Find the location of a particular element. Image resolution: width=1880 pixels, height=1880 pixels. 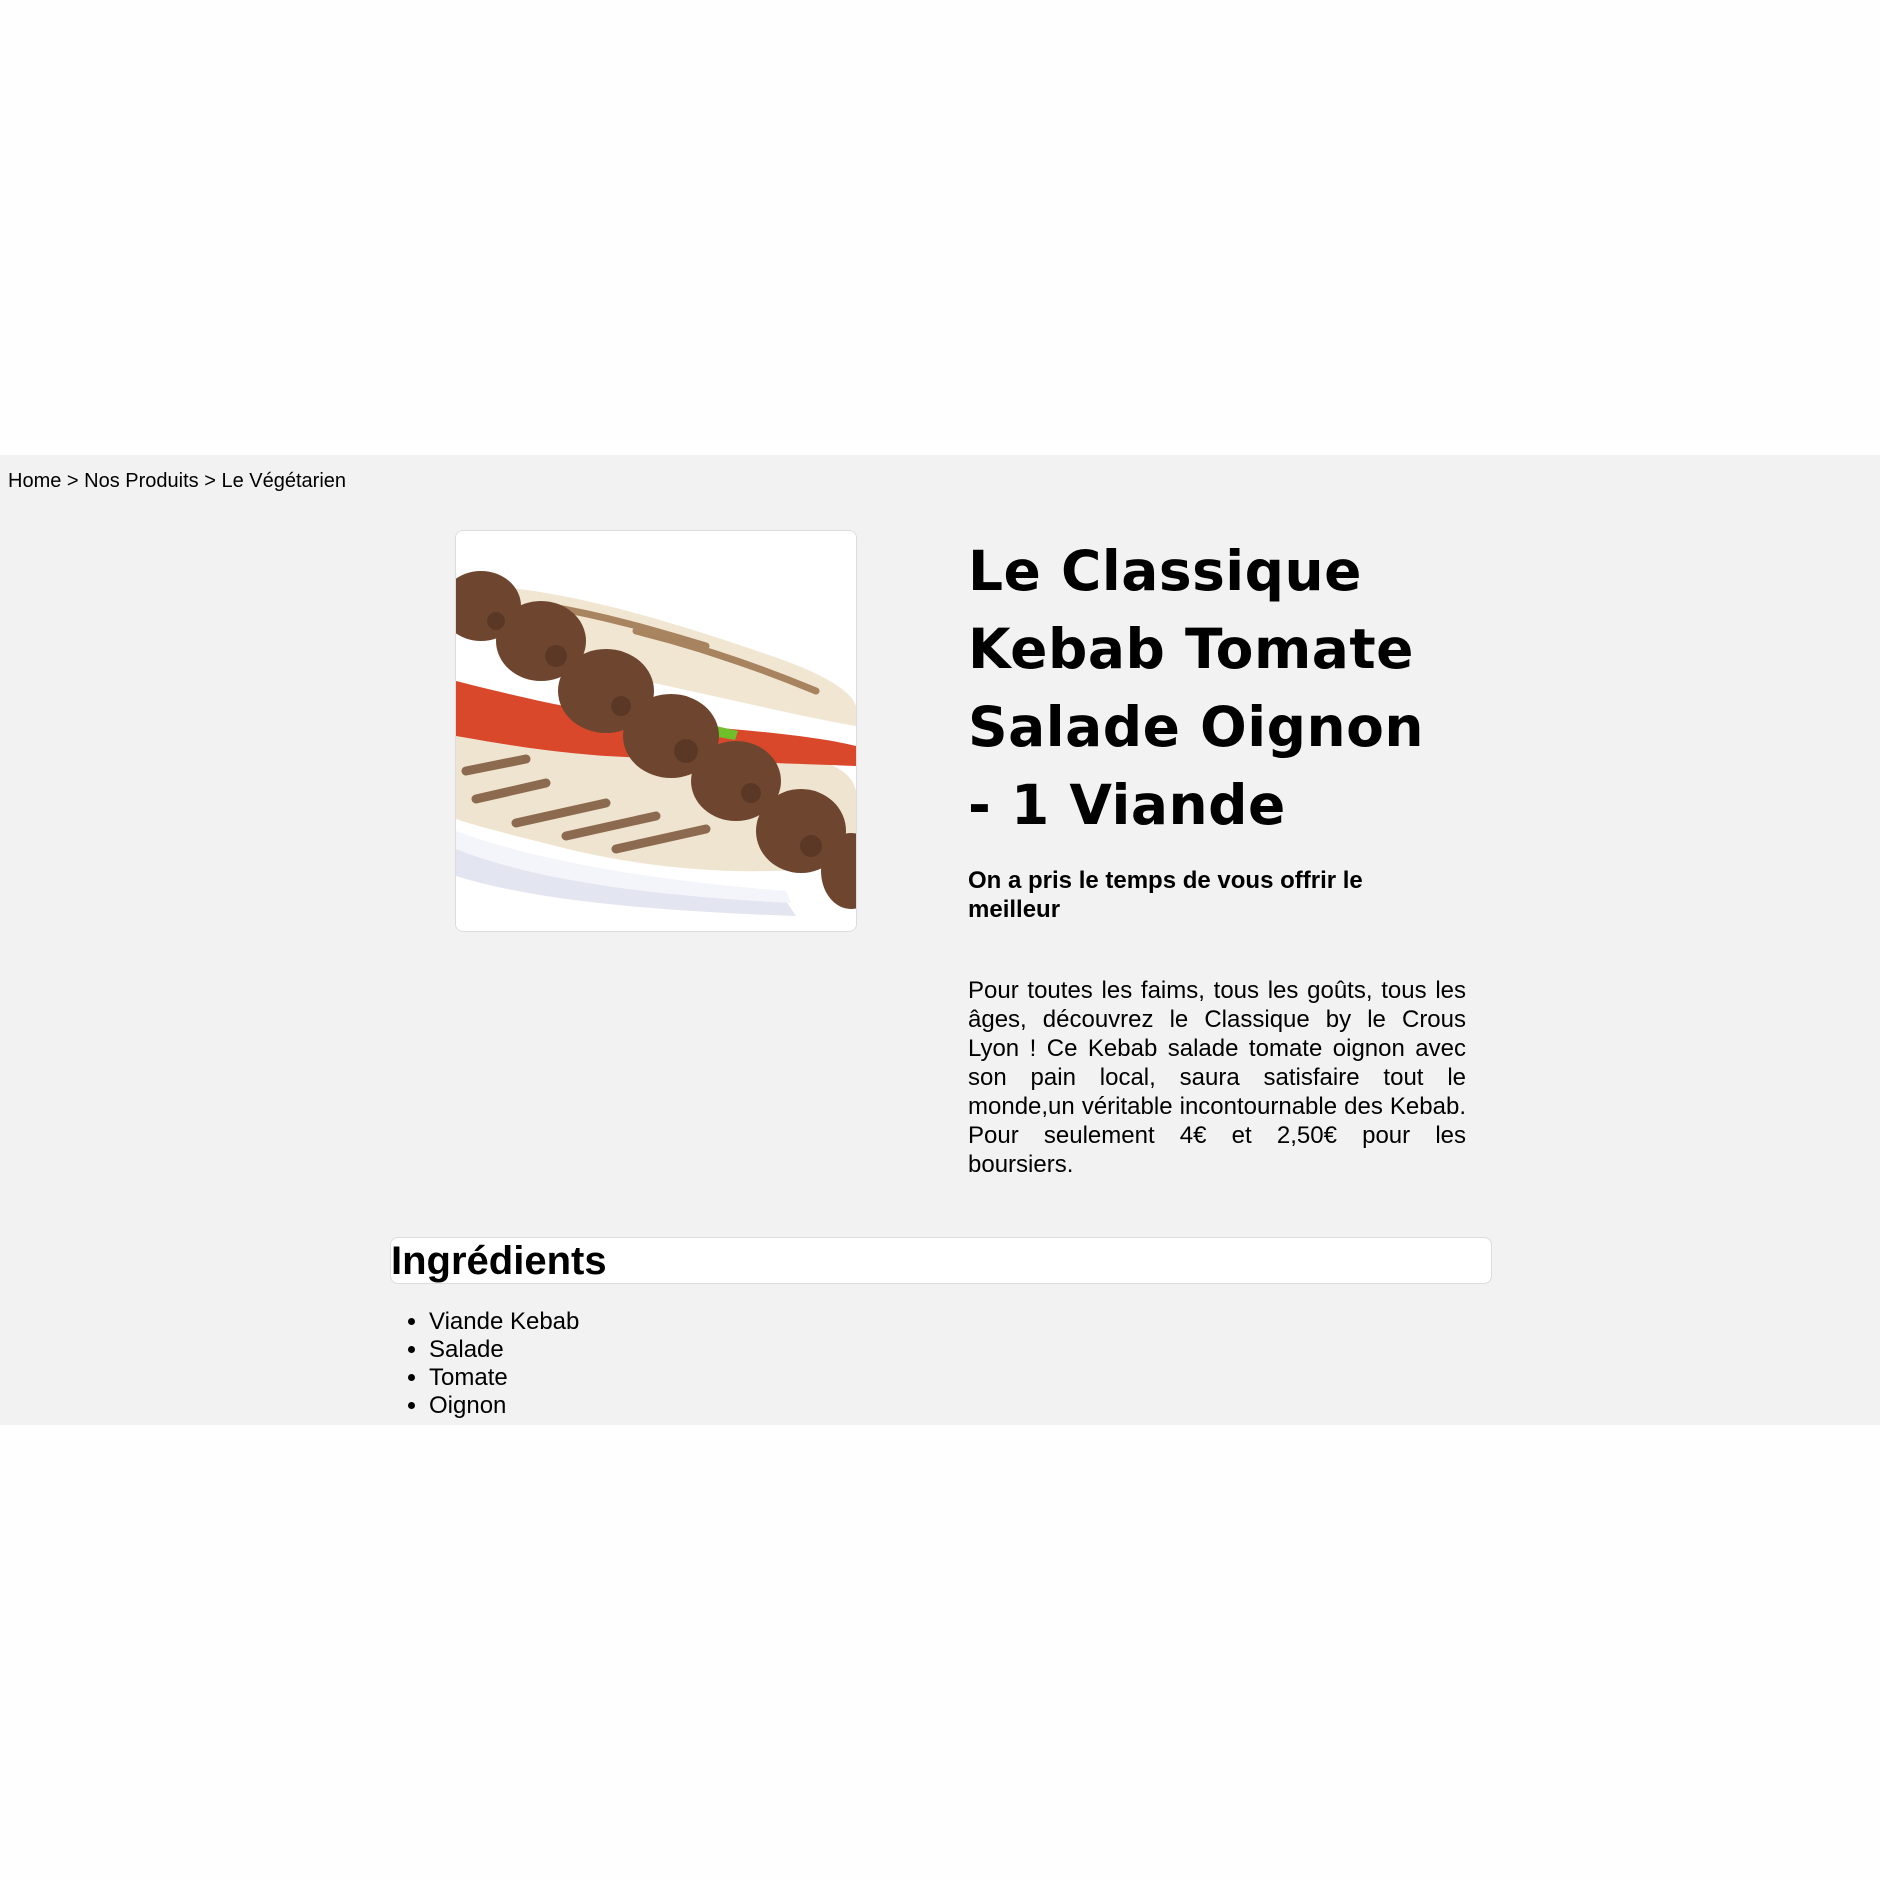

ingredients-list: Viande Kebab Salade Tomate Oignon is located at coordinates (484, 1364).